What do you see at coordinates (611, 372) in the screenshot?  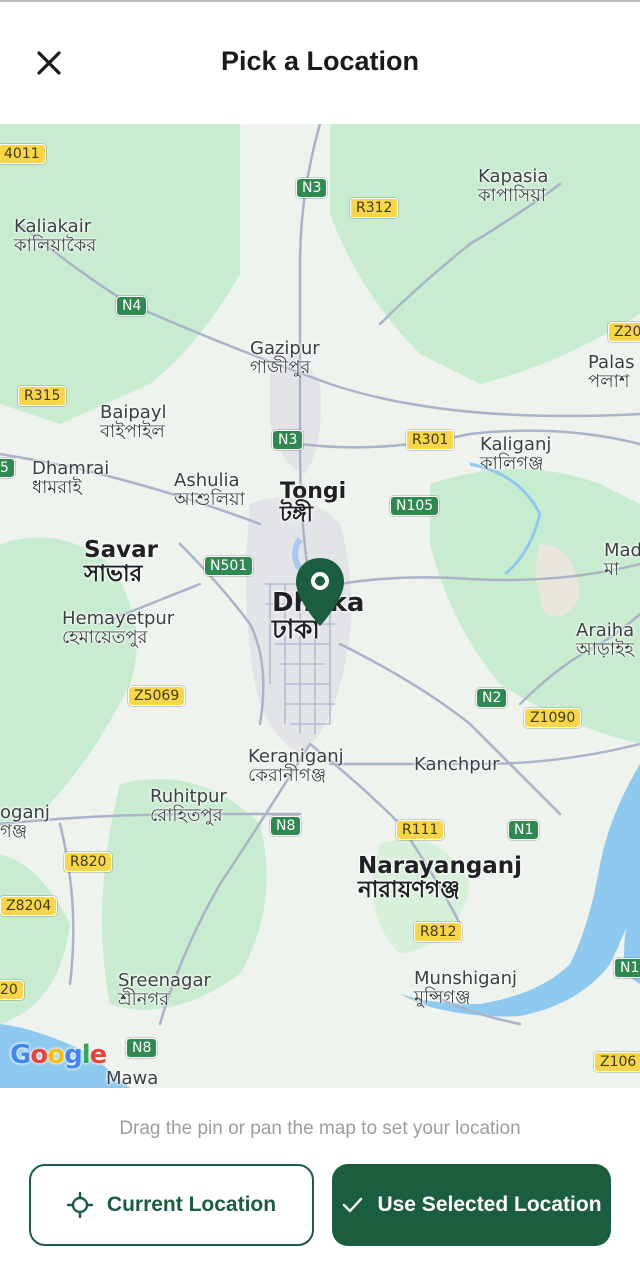 I see `place-label: Palas পলাশ` at bounding box center [611, 372].